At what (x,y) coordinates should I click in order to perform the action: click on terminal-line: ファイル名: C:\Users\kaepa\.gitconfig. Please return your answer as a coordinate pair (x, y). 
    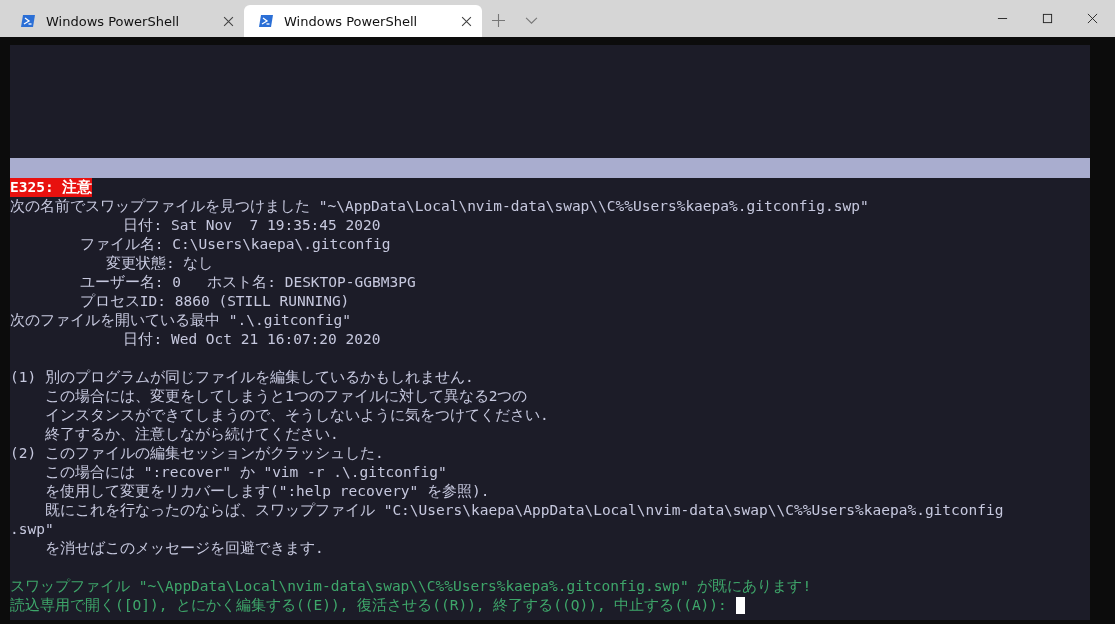
    Looking at the image, I should click on (234, 244).